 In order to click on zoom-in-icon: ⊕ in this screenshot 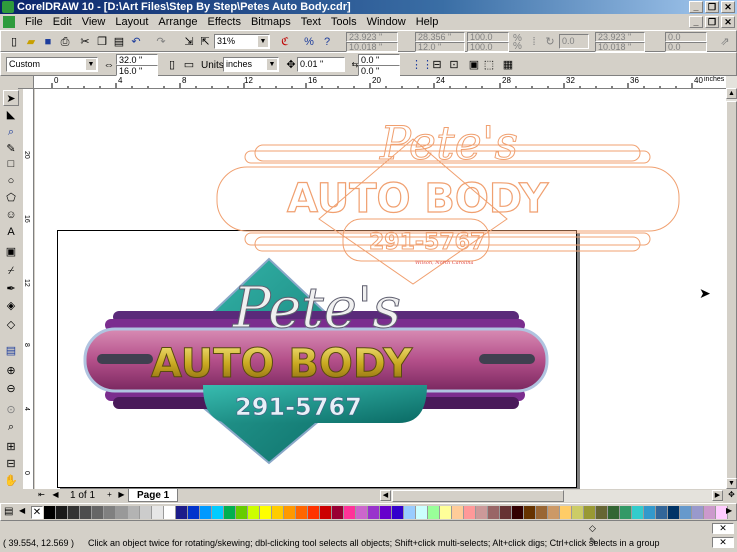, I will do `click(11, 371)`.